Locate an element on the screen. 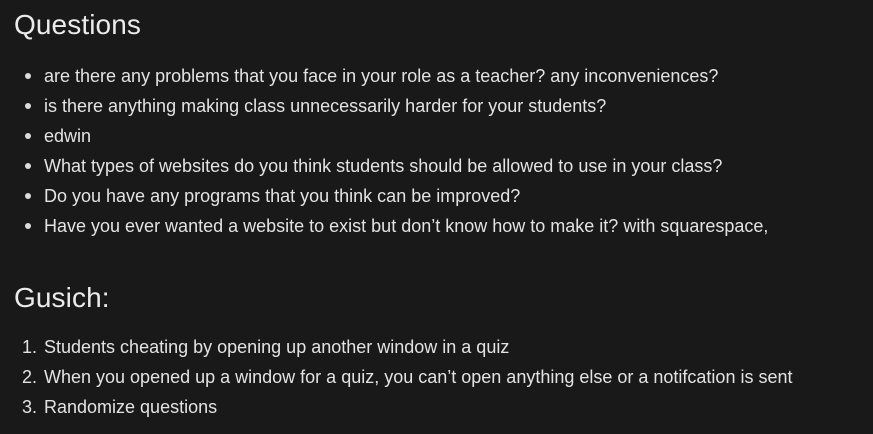 The image size is (873, 434). list-number: 1. is located at coordinates (30, 347).